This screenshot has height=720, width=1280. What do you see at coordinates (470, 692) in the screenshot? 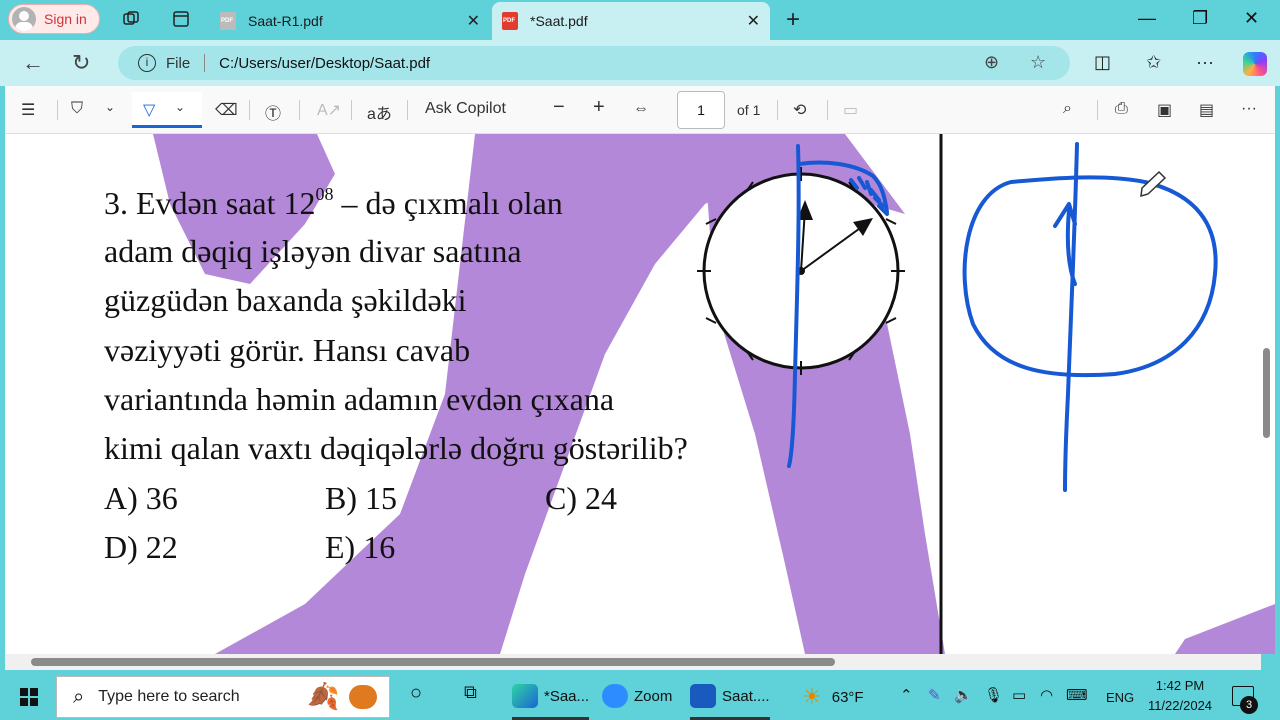
I see `widgets-icon: ⧉` at bounding box center [470, 692].